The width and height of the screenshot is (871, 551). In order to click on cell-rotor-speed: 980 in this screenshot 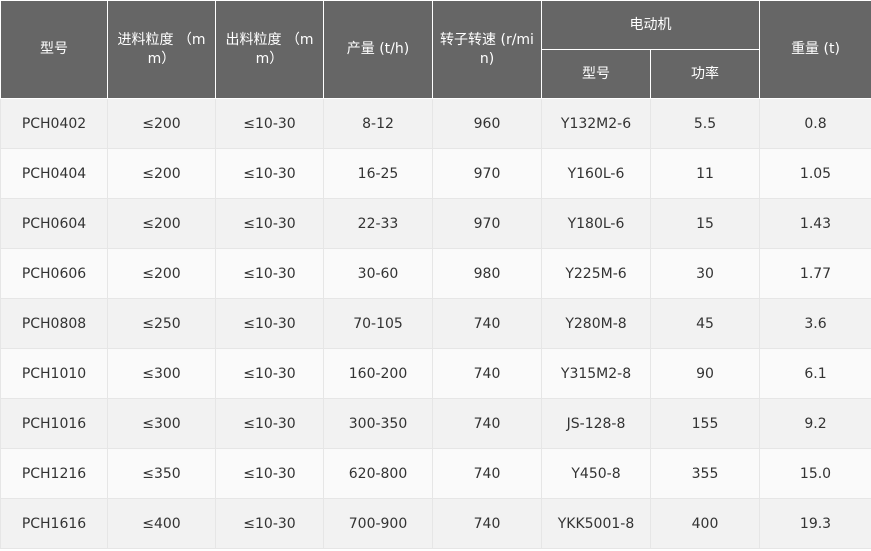, I will do `click(487, 273)`.